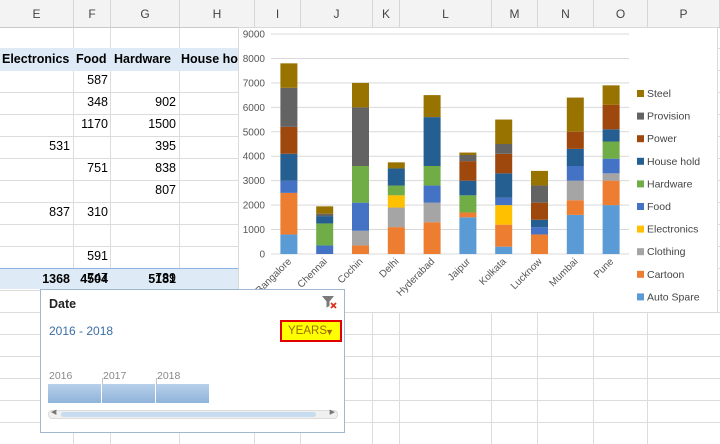 This screenshot has width=720, height=444. What do you see at coordinates (53, 412) in the screenshot?
I see `scroll-left-icon: ◀` at bounding box center [53, 412].